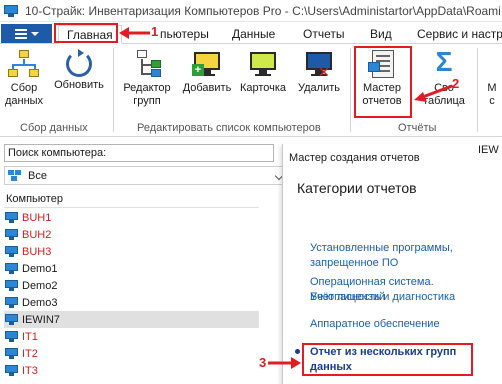 The height and width of the screenshot is (384, 502). What do you see at coordinates (155, 31) in the screenshot?
I see `callout-1: 1` at bounding box center [155, 31].